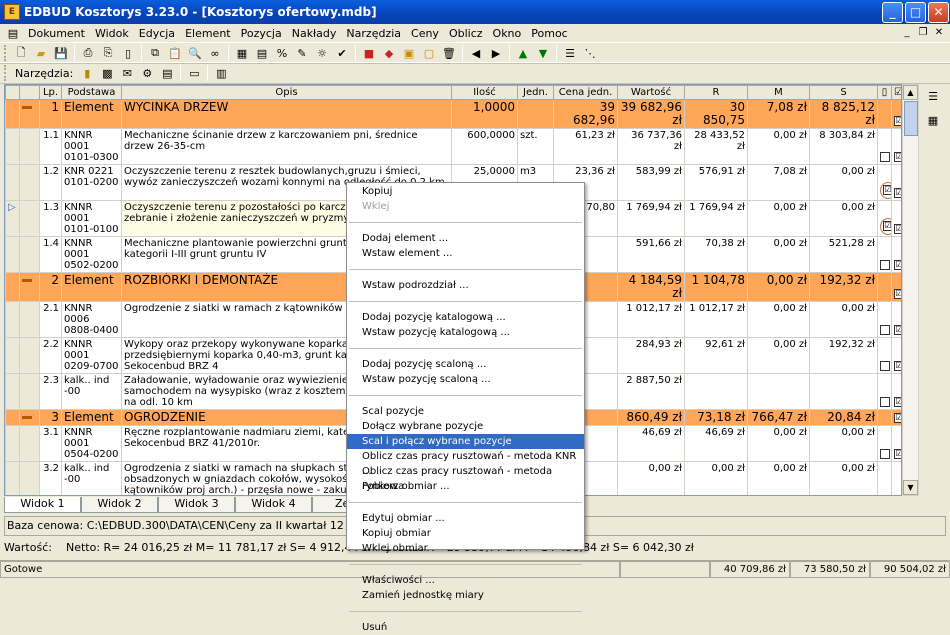  I want to click on cell-lp: 2.3, so click(50, 391).